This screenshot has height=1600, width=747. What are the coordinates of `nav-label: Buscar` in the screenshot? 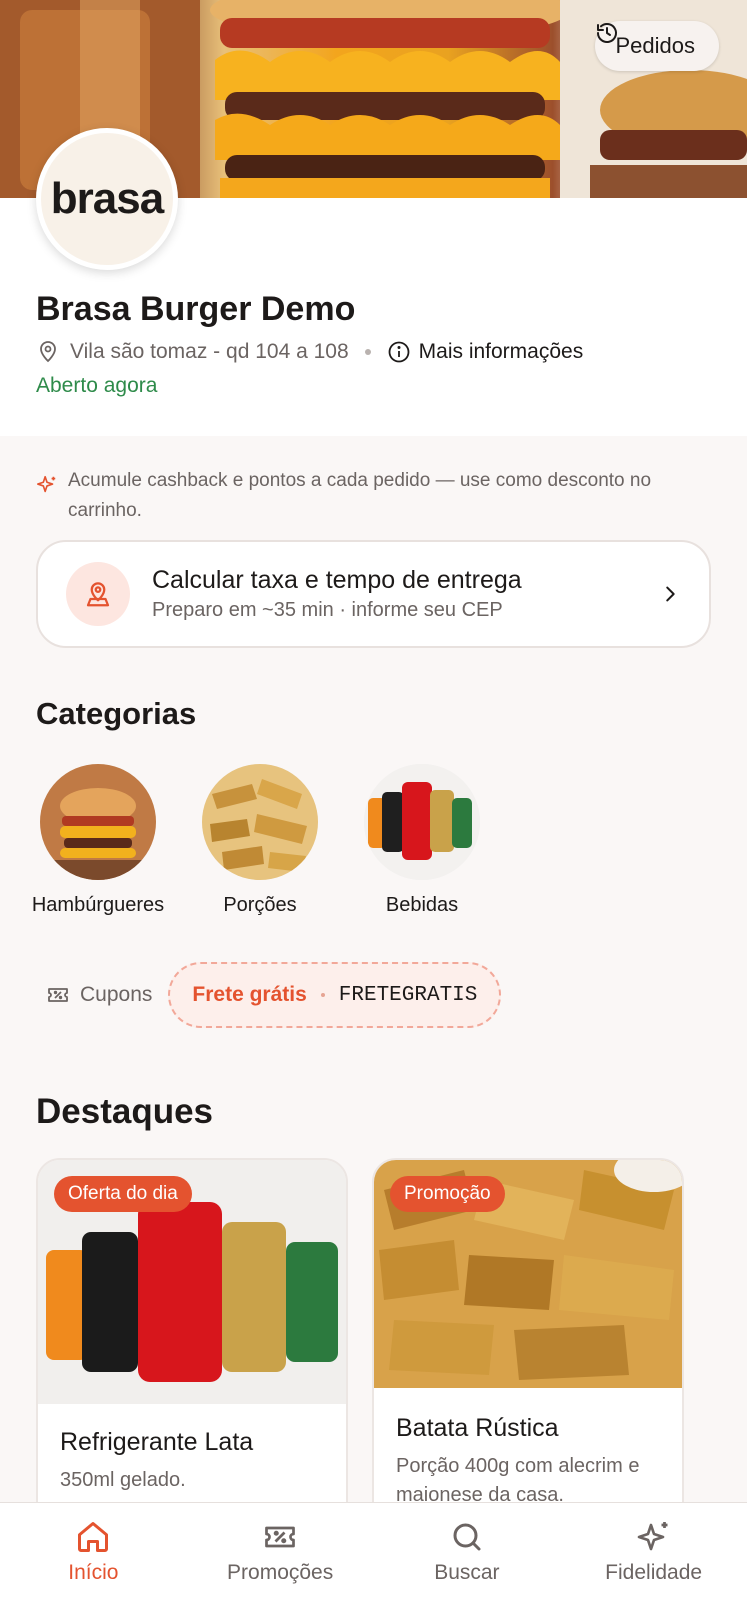 It's located at (467, 1572).